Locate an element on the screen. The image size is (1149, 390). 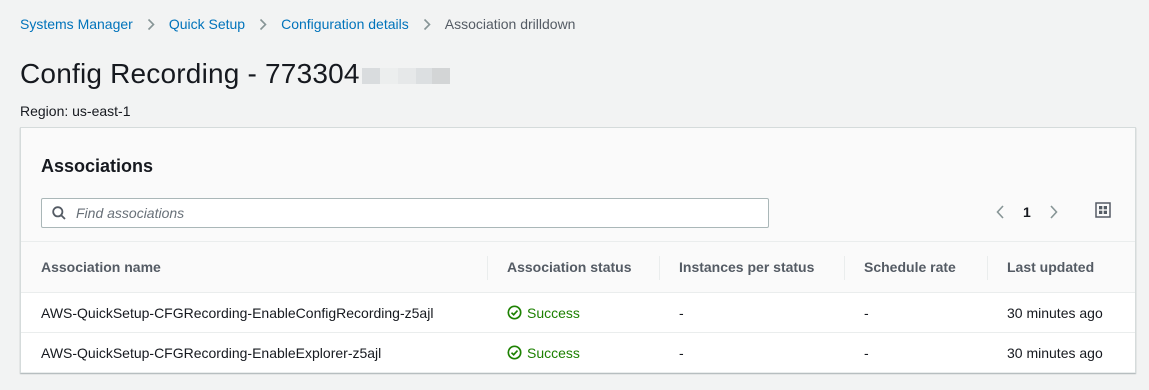
region-label: Region: us-east-1 is located at coordinates (75, 111).